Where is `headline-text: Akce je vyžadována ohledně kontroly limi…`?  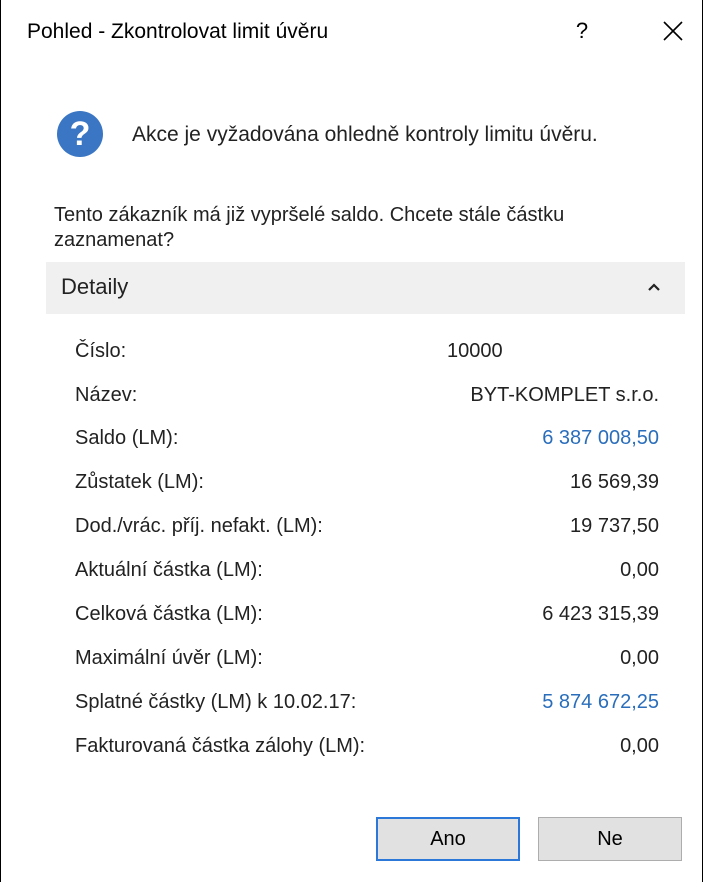
headline-text: Akce je vyžadována ohledně kontroly limi… is located at coordinates (365, 134).